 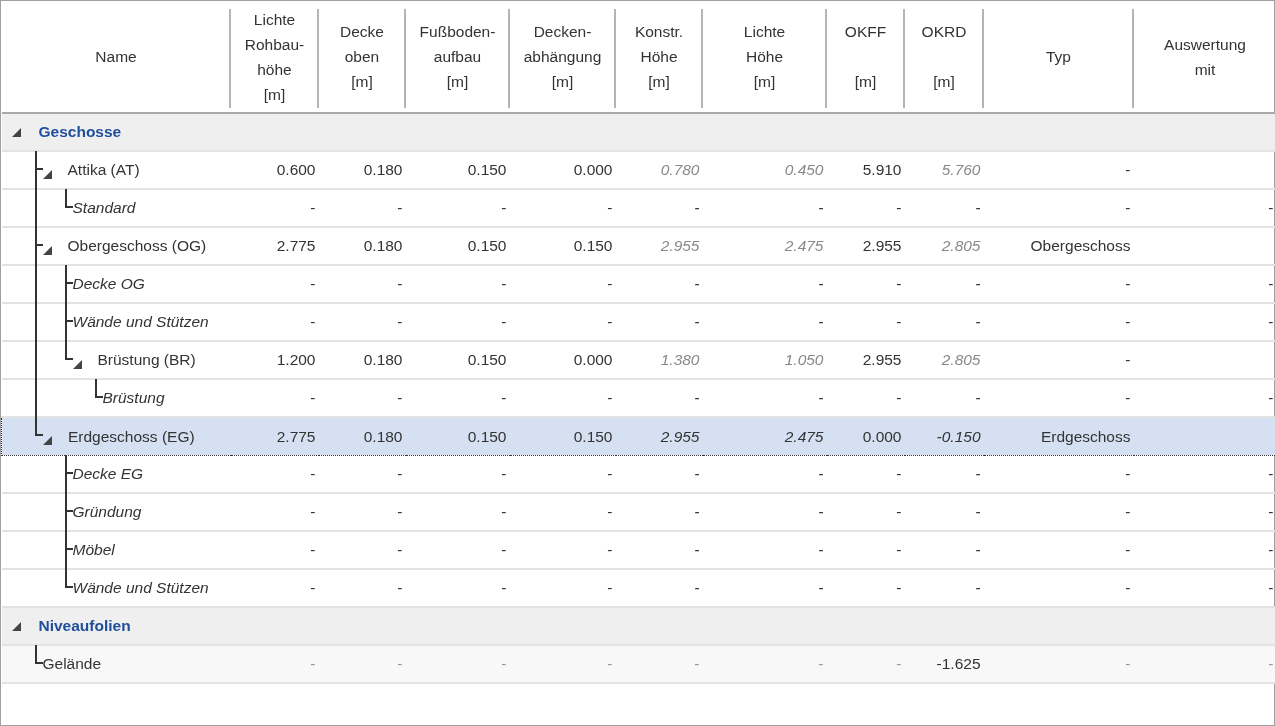 What do you see at coordinates (137, 246) in the screenshot?
I see `tree-item: Obergeschoss (OG)` at bounding box center [137, 246].